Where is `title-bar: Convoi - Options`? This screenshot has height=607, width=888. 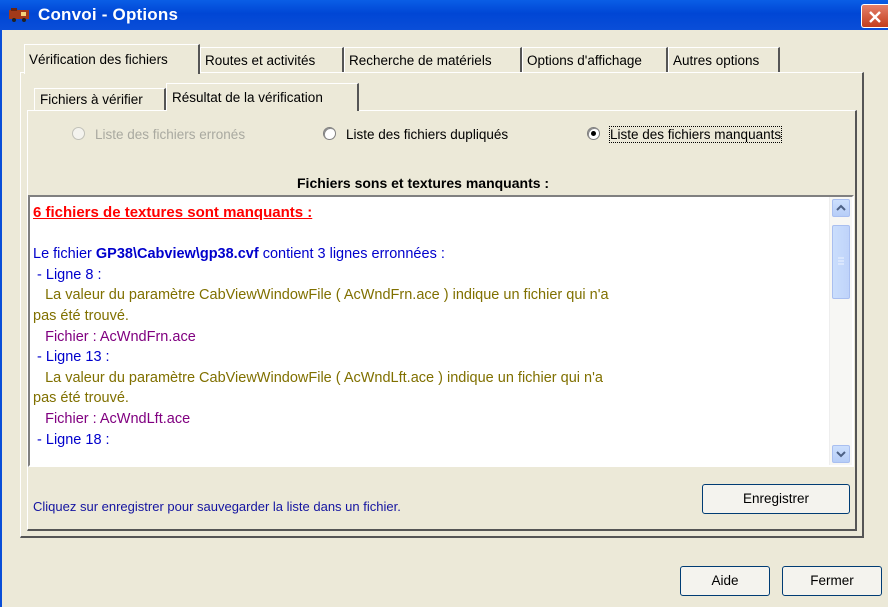 title-bar: Convoi - Options is located at coordinates (444, 15).